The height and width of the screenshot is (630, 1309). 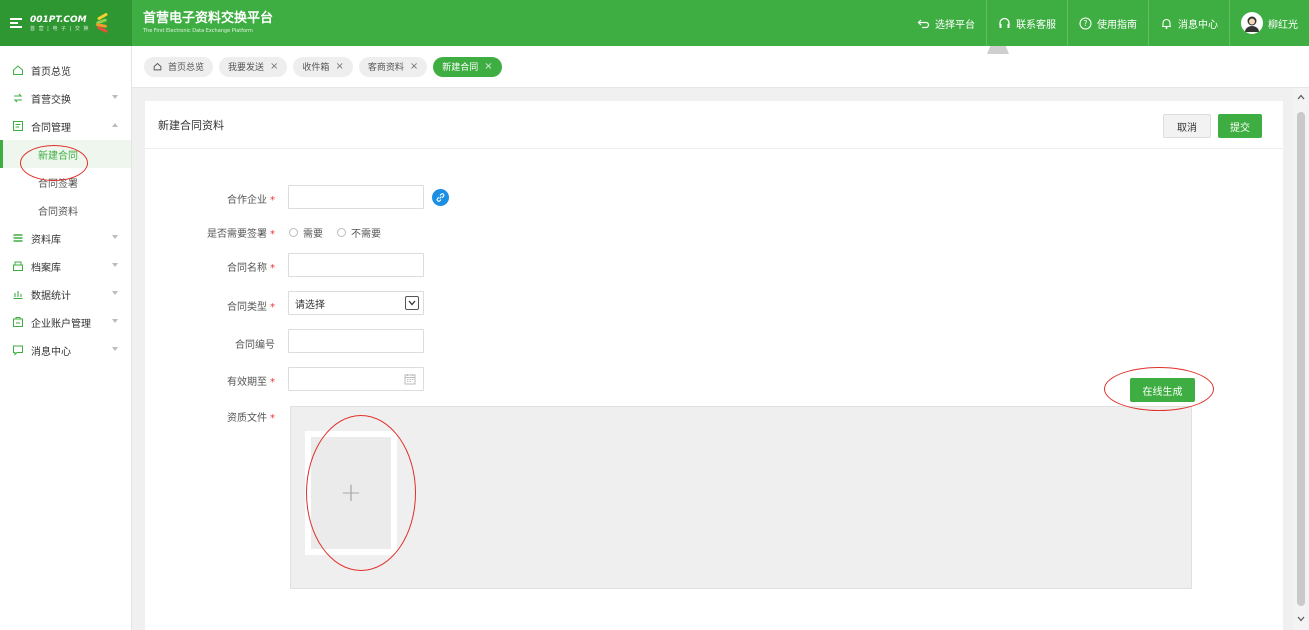 What do you see at coordinates (18, 322) in the screenshot?
I see `account-icon` at bounding box center [18, 322].